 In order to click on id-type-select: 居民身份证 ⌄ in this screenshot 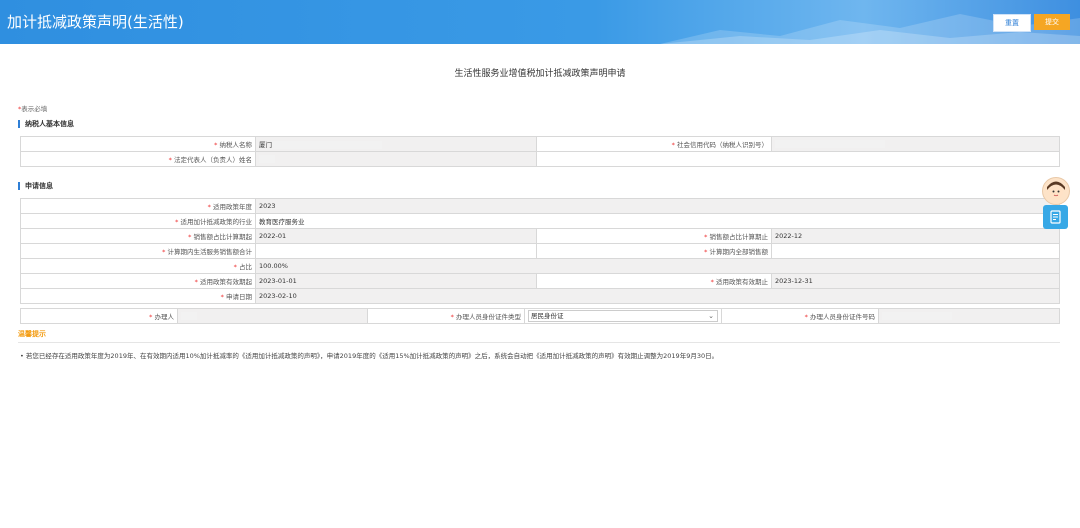, I will do `click(623, 316)`.